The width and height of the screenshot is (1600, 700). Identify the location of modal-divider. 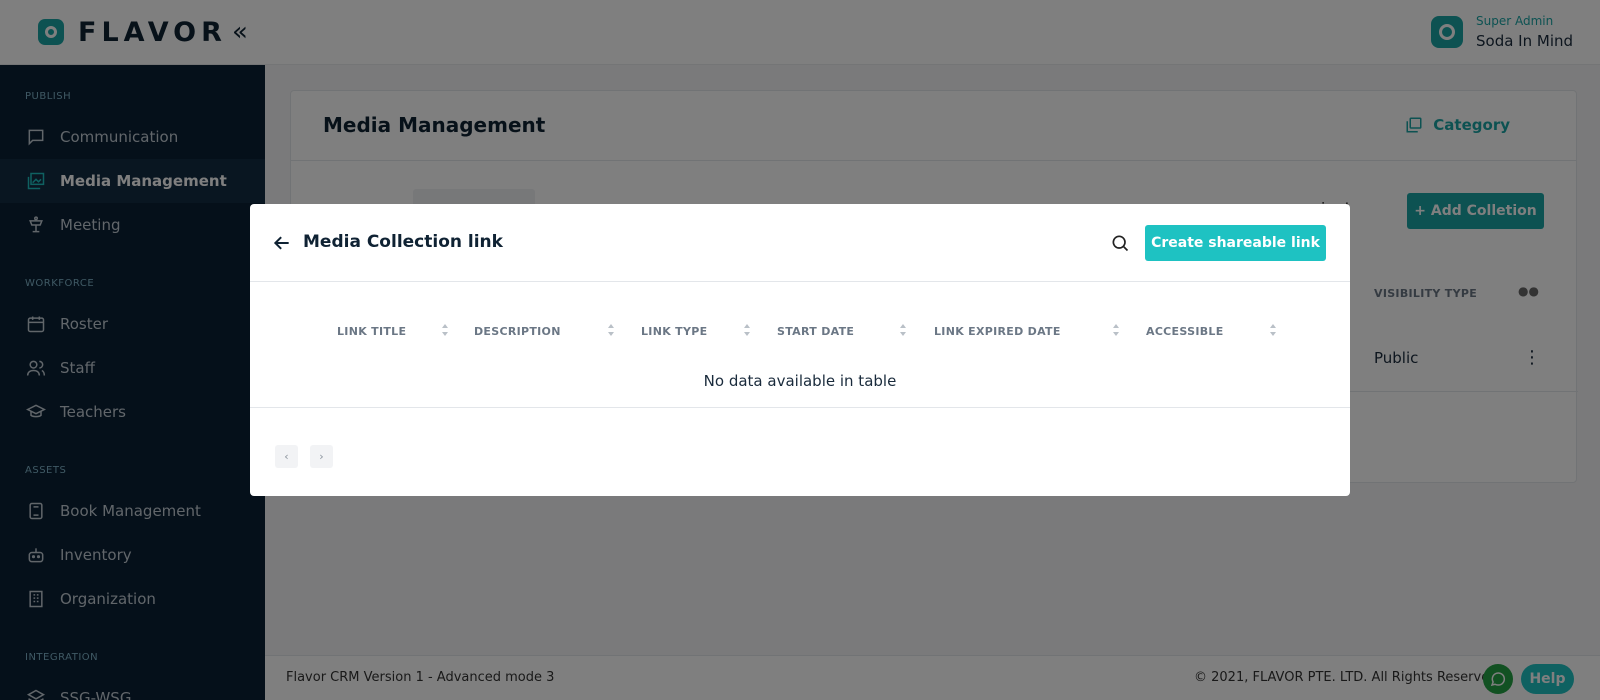
(800, 407).